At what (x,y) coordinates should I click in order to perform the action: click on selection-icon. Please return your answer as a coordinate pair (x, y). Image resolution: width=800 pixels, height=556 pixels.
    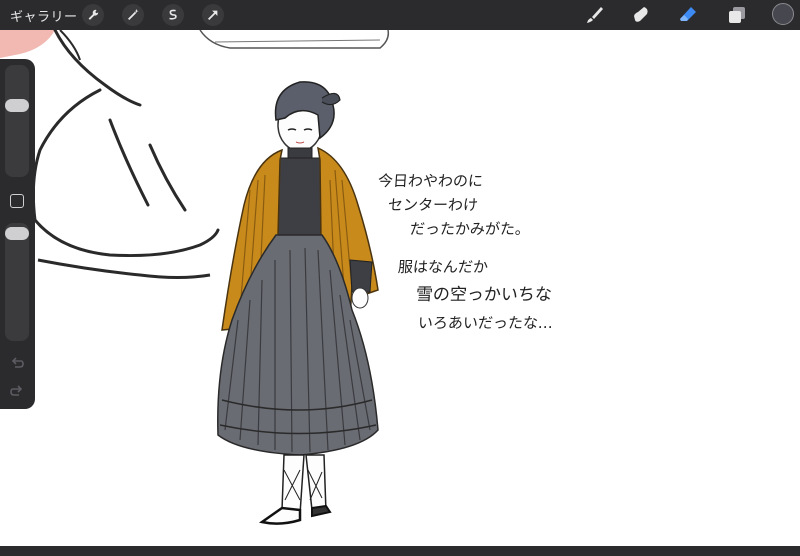
    Looking at the image, I should click on (173, 15).